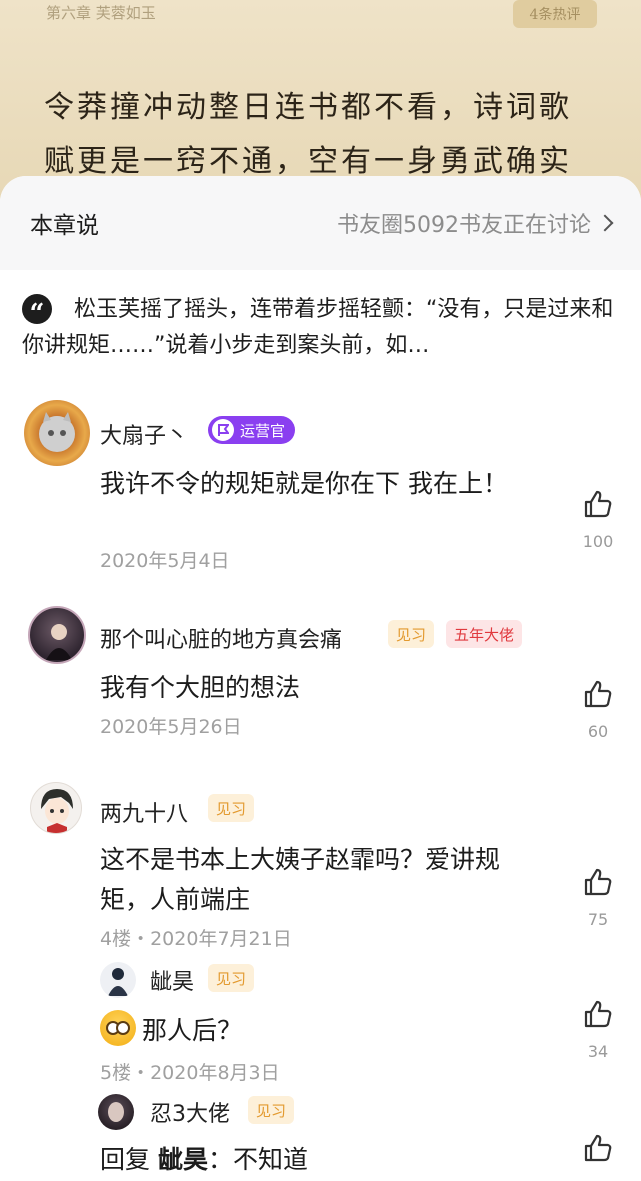  Describe the element at coordinates (308, 107) in the screenshot. I see `reader-text-line: 令莽撞冲动整日连书都不看，诗词歌` at that location.